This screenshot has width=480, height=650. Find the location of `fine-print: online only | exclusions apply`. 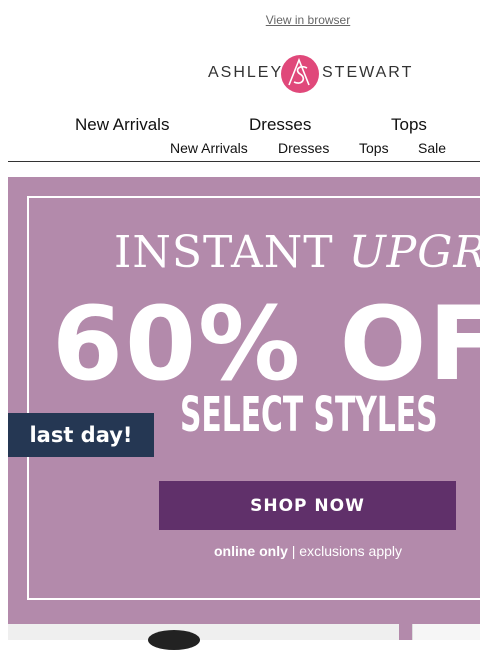

fine-print: online only | exclusions apply is located at coordinates (244, 551).